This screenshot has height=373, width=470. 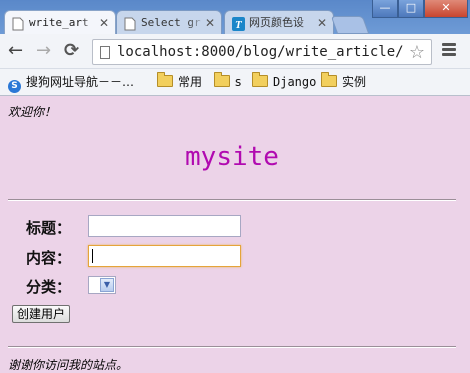 I want to click on tab-strip: write_art ✕ Select gr ✕ T 网页颜色设 ✕ — □ ✕, so click(x=235, y=17).